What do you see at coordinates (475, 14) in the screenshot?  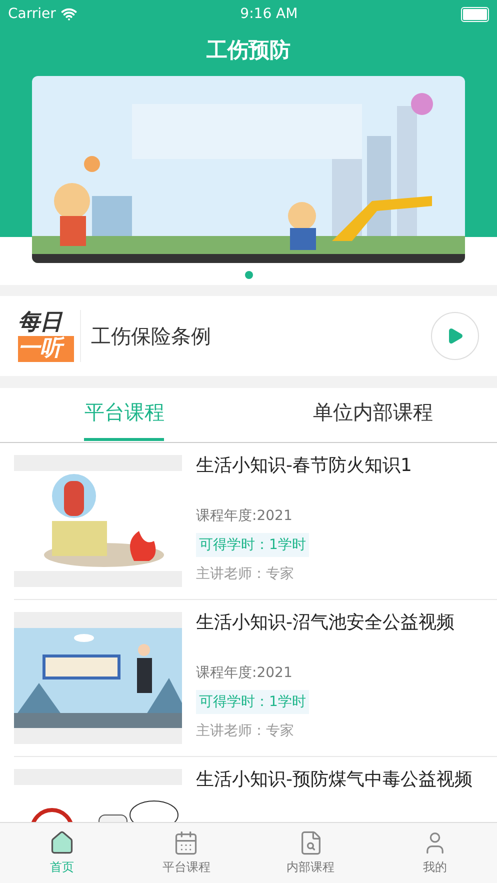 I see `battery-icon` at bounding box center [475, 14].